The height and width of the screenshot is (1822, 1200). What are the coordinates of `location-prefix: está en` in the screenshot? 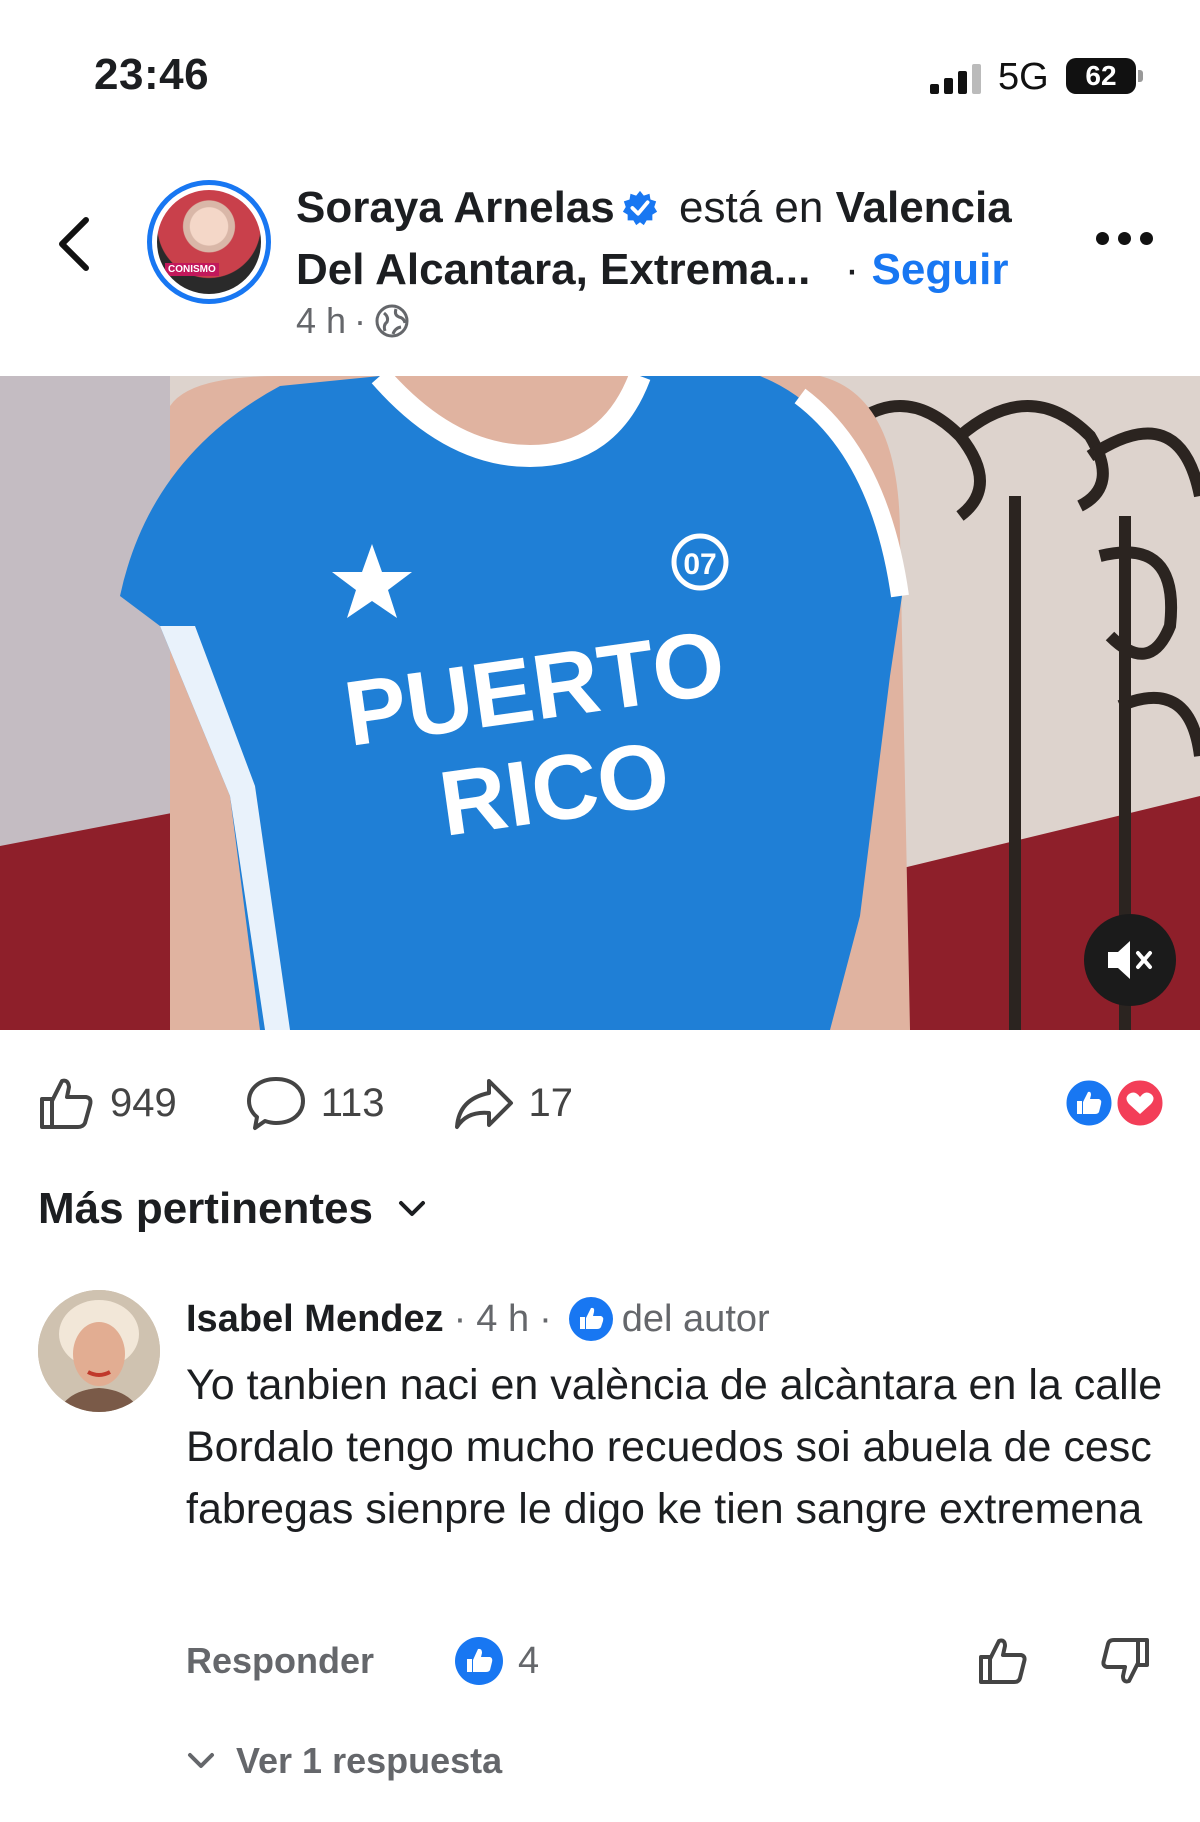 It's located at (751, 207).